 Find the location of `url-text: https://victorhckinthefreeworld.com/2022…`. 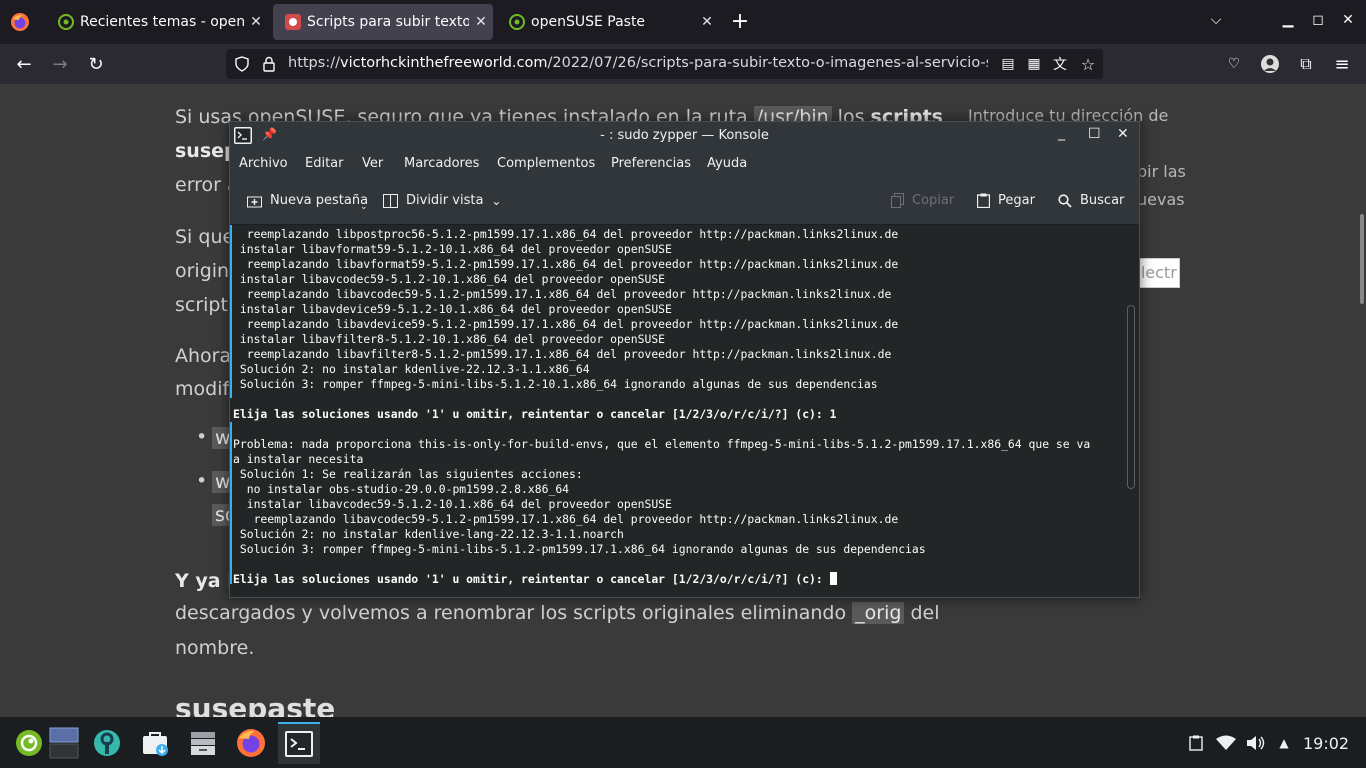

url-text: https://victorhckinthefreeworld.com/2022… is located at coordinates (638, 63).